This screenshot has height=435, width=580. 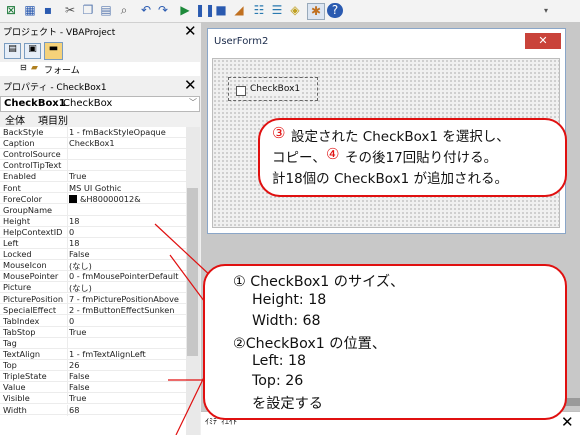 What do you see at coordinates (93, 243) in the screenshot?
I see `property-row: Left 18` at bounding box center [93, 243].